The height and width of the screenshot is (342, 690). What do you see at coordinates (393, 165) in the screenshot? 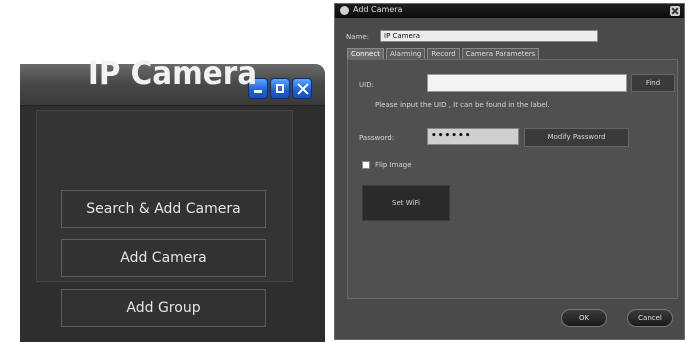
I see `flip-image-label: Flip Image` at bounding box center [393, 165].